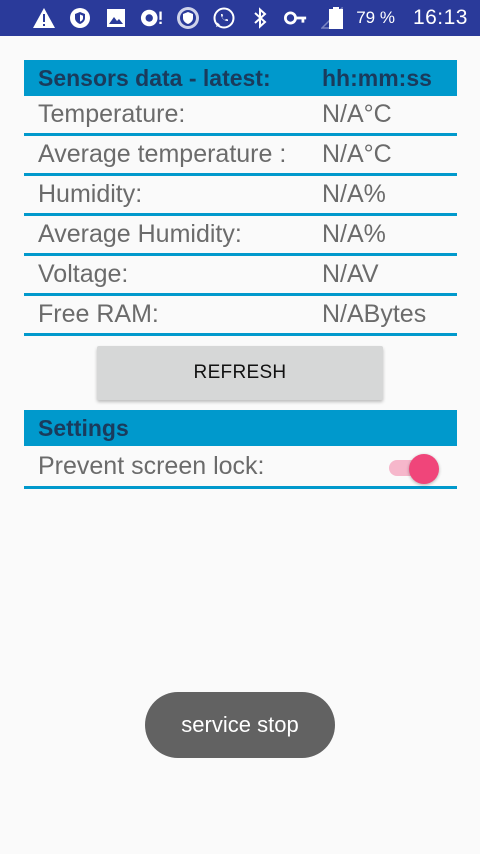 This screenshot has height=854, width=480. I want to click on vpn-shield-icon, so click(188, 18).